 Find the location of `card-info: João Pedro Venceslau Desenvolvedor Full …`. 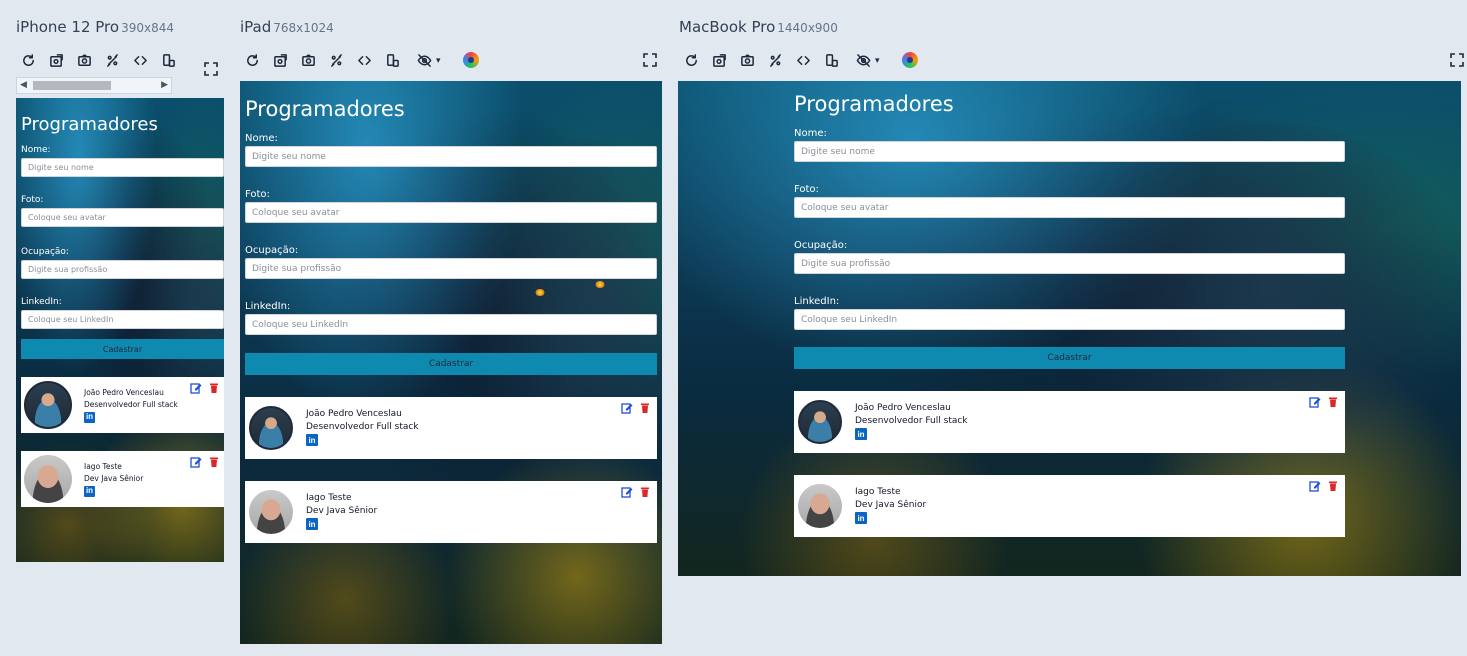

card-info: João Pedro Venceslau Desenvolvedor Full … is located at coordinates (131, 405).